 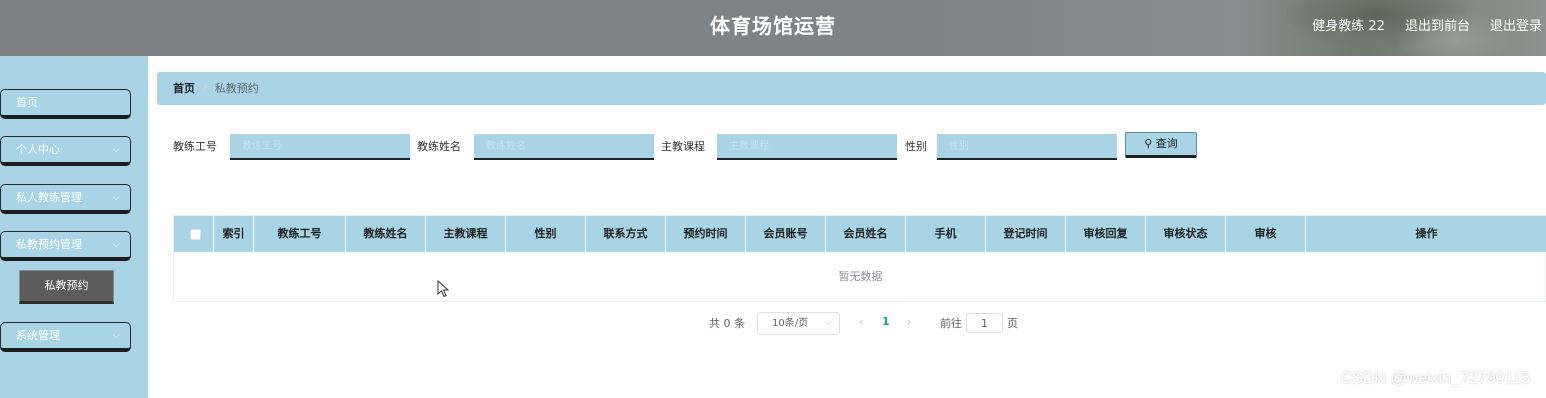 What do you see at coordinates (236, 88) in the screenshot?
I see `breadcrumb-current: 私教预约` at bounding box center [236, 88].